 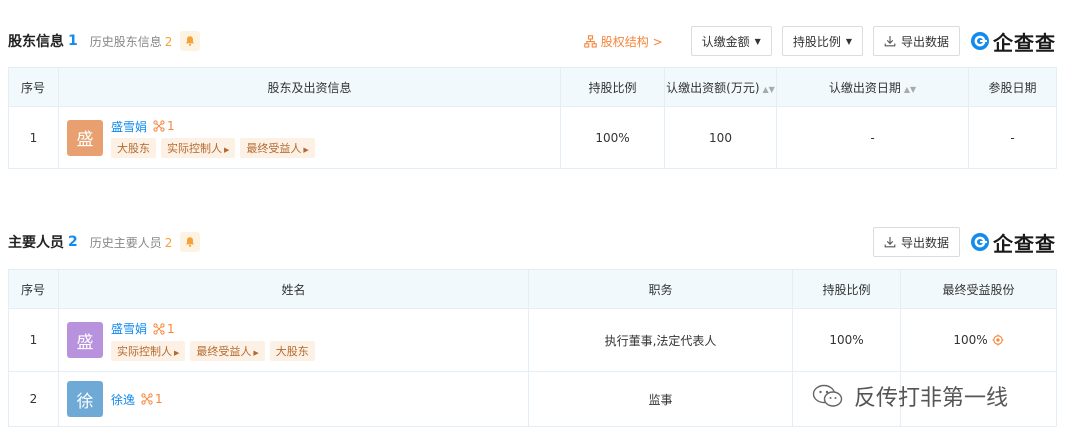 What do you see at coordinates (1012, 137) in the screenshot?
I see `join-date-value: -` at bounding box center [1012, 137].